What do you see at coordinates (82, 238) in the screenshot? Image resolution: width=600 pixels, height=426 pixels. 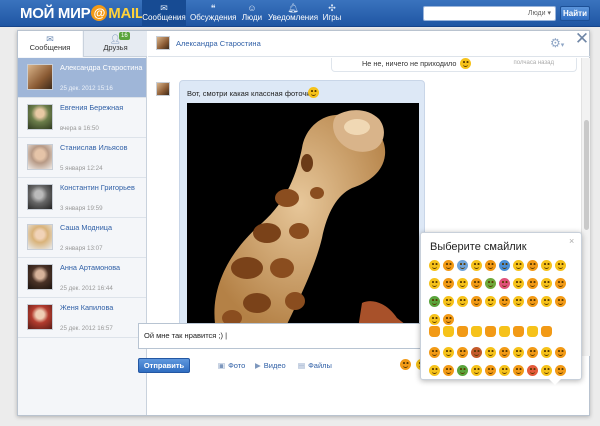 I see `contact-item: Саша Модница 2 января 13:07` at bounding box center [82, 238].